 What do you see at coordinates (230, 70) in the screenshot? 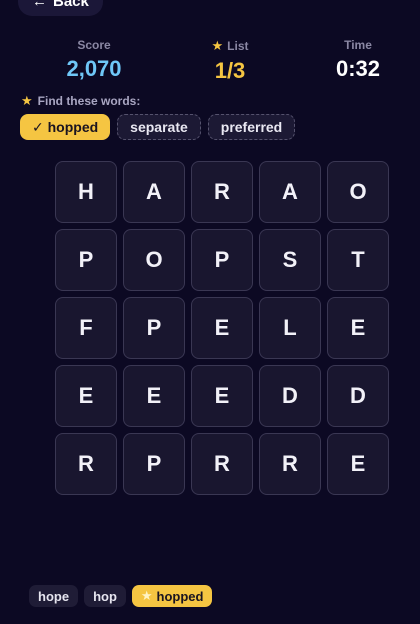
I see `list-progress-value: 1/3` at bounding box center [230, 70].